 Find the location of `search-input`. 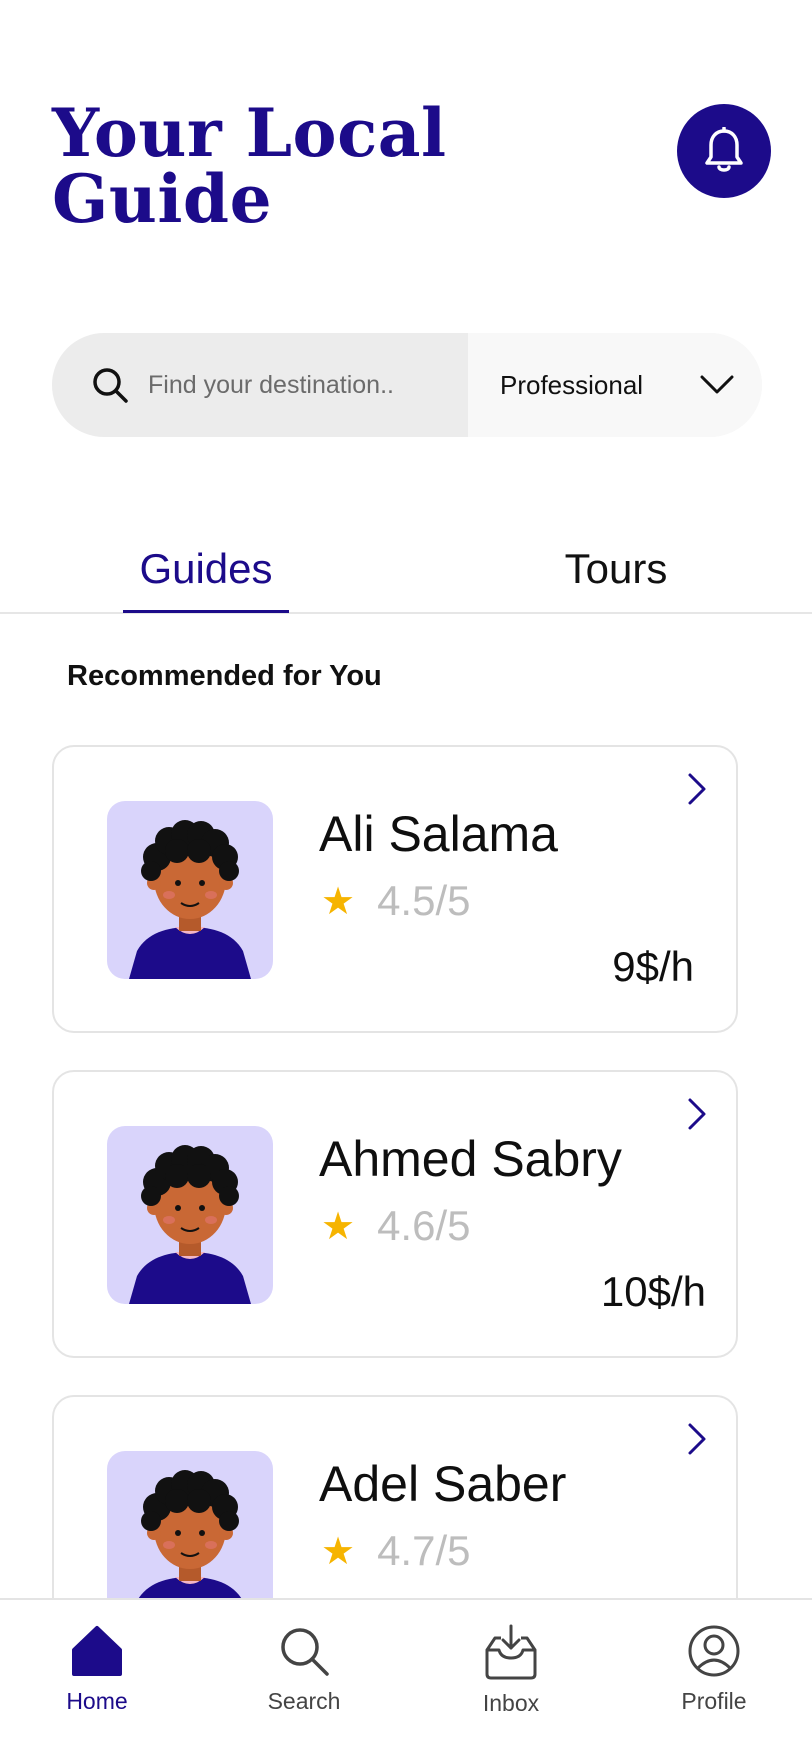

search-input is located at coordinates (283, 385).